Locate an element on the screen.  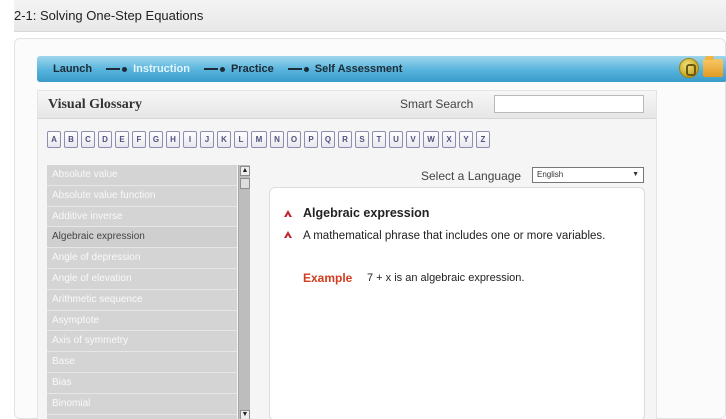
glossary-term-item: Absolute value is located at coordinates (142, 175).